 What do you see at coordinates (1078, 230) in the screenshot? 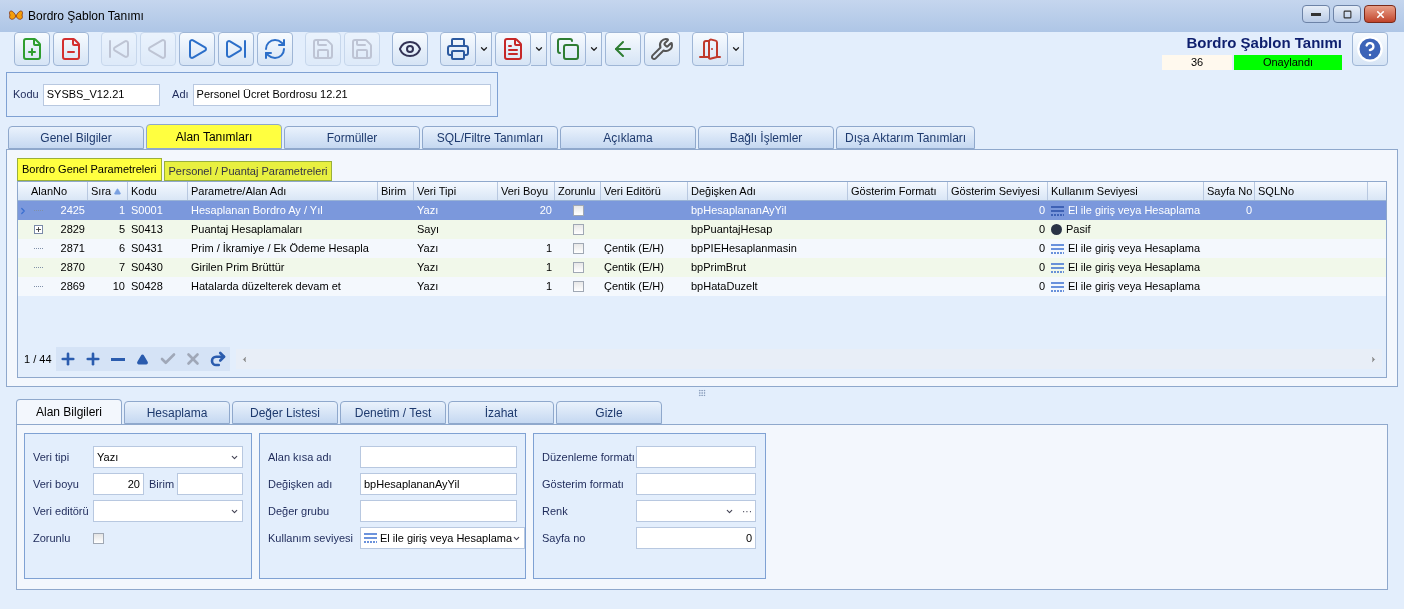
I see `table-cell-text: Pasif` at bounding box center [1078, 230].